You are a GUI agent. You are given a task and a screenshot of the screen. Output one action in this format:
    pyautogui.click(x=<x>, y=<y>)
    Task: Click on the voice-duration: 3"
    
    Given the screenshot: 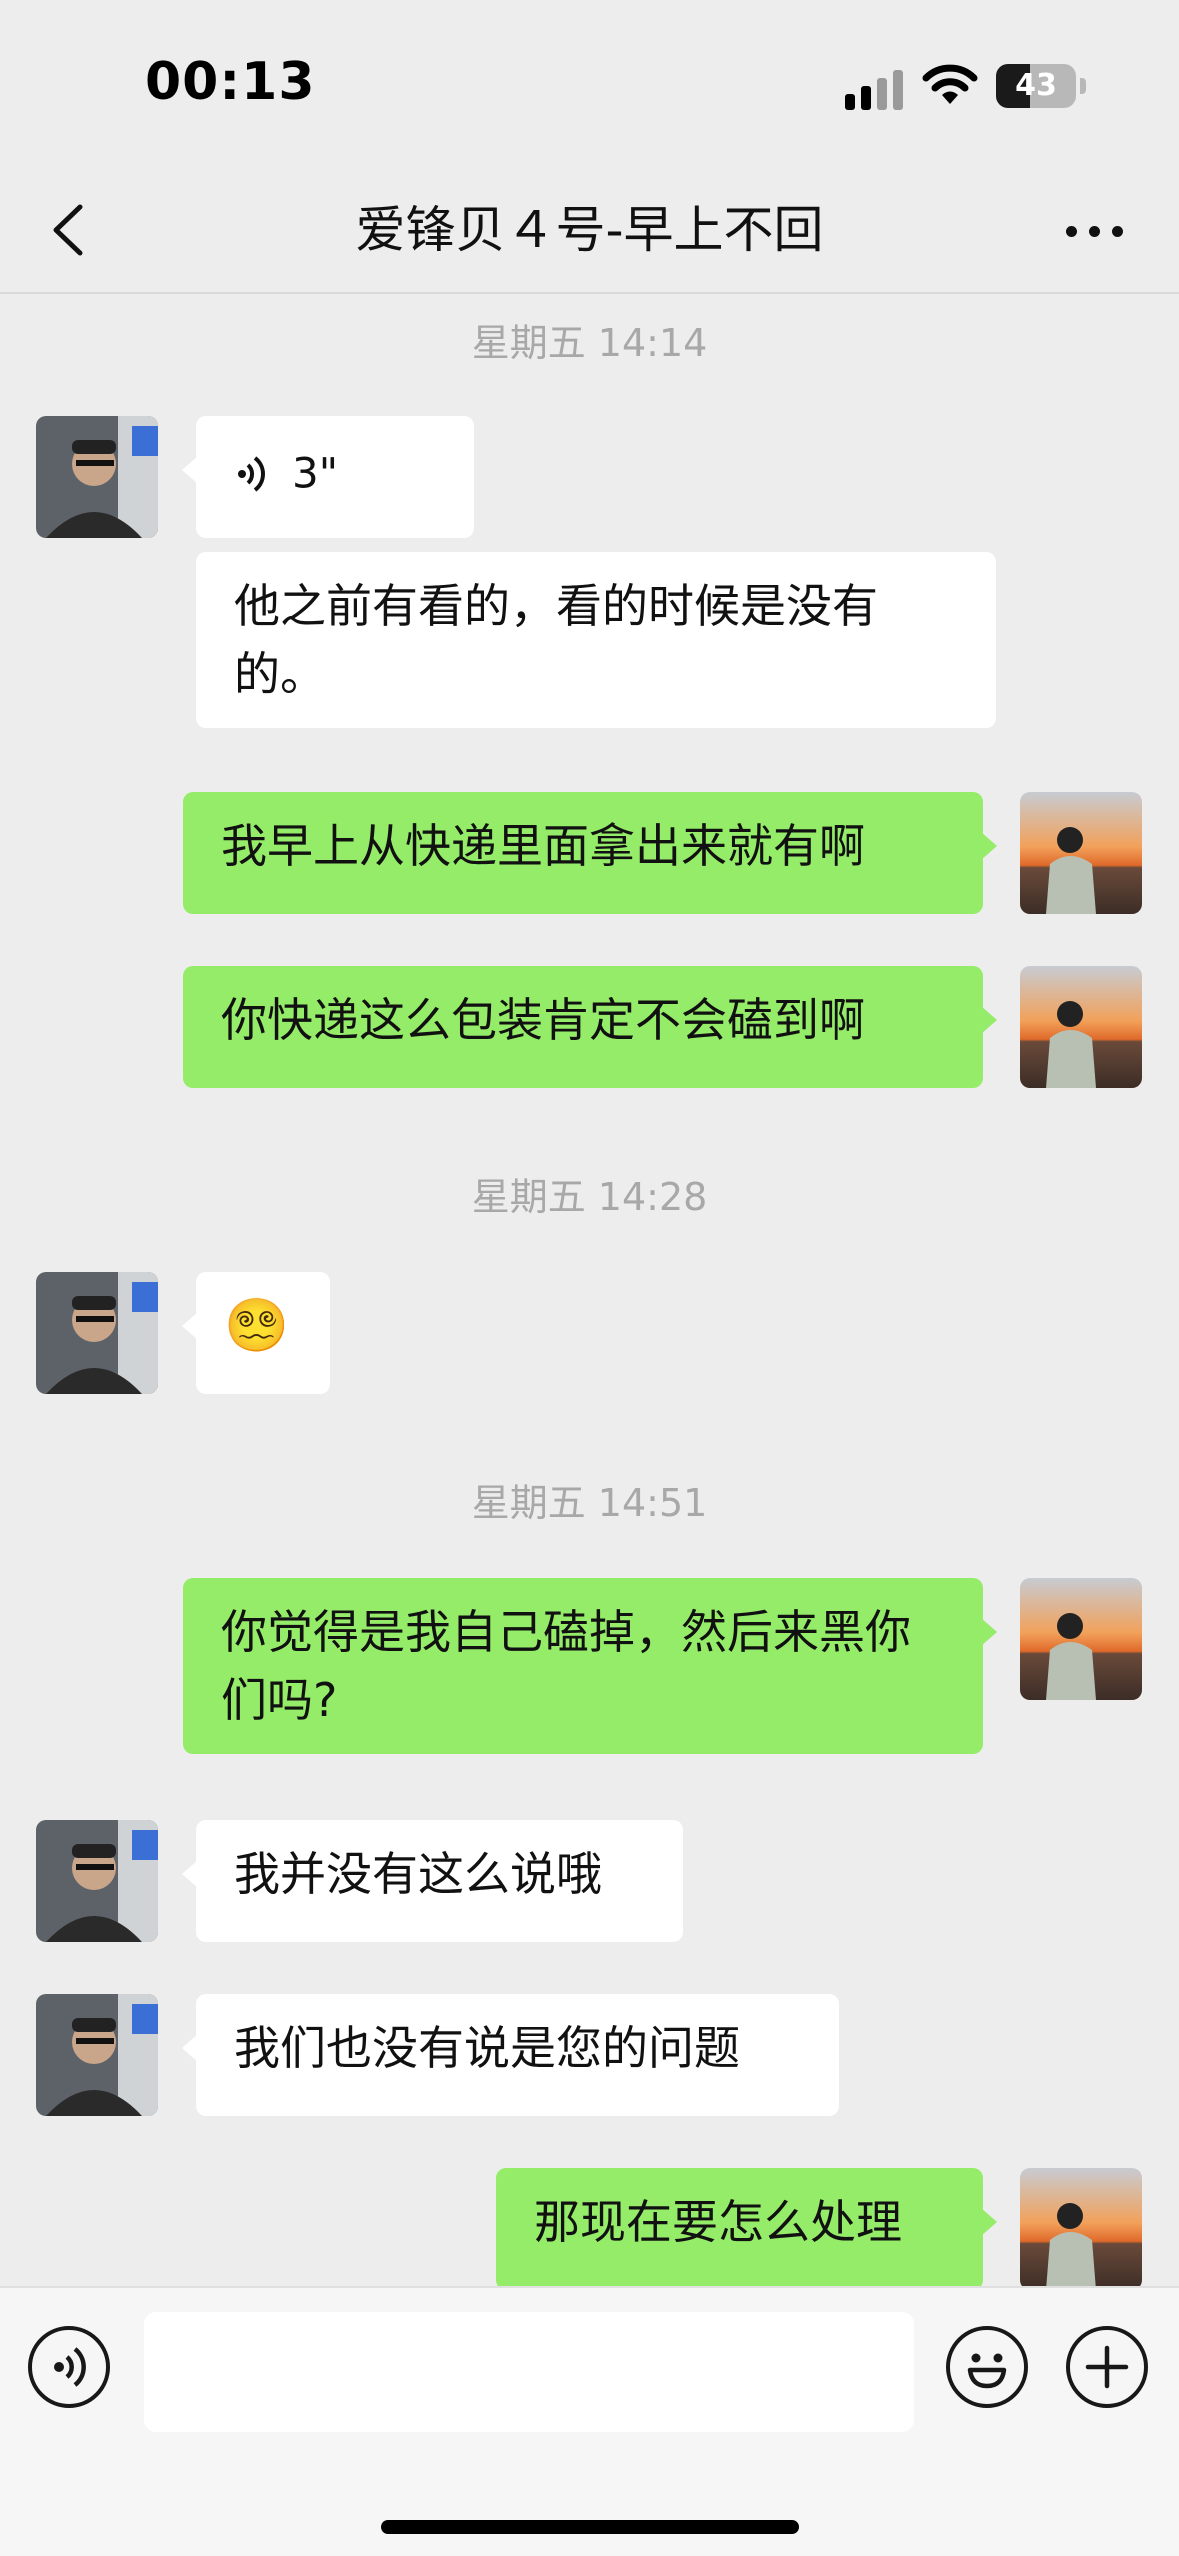 What is the action you would take?
    pyautogui.click(x=315, y=473)
    